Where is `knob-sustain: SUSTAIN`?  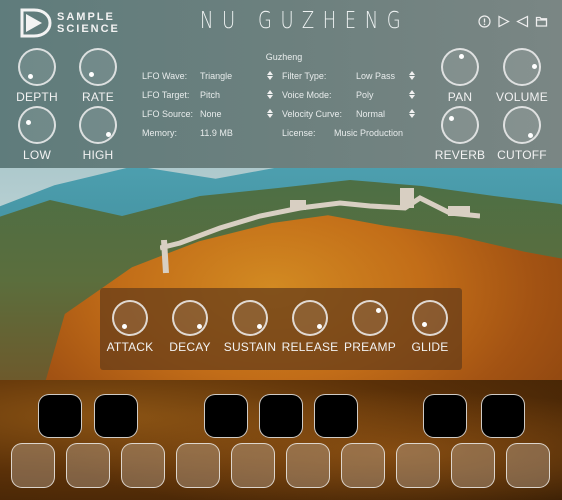
knob-sustain: SUSTAIN is located at coordinates (250, 327).